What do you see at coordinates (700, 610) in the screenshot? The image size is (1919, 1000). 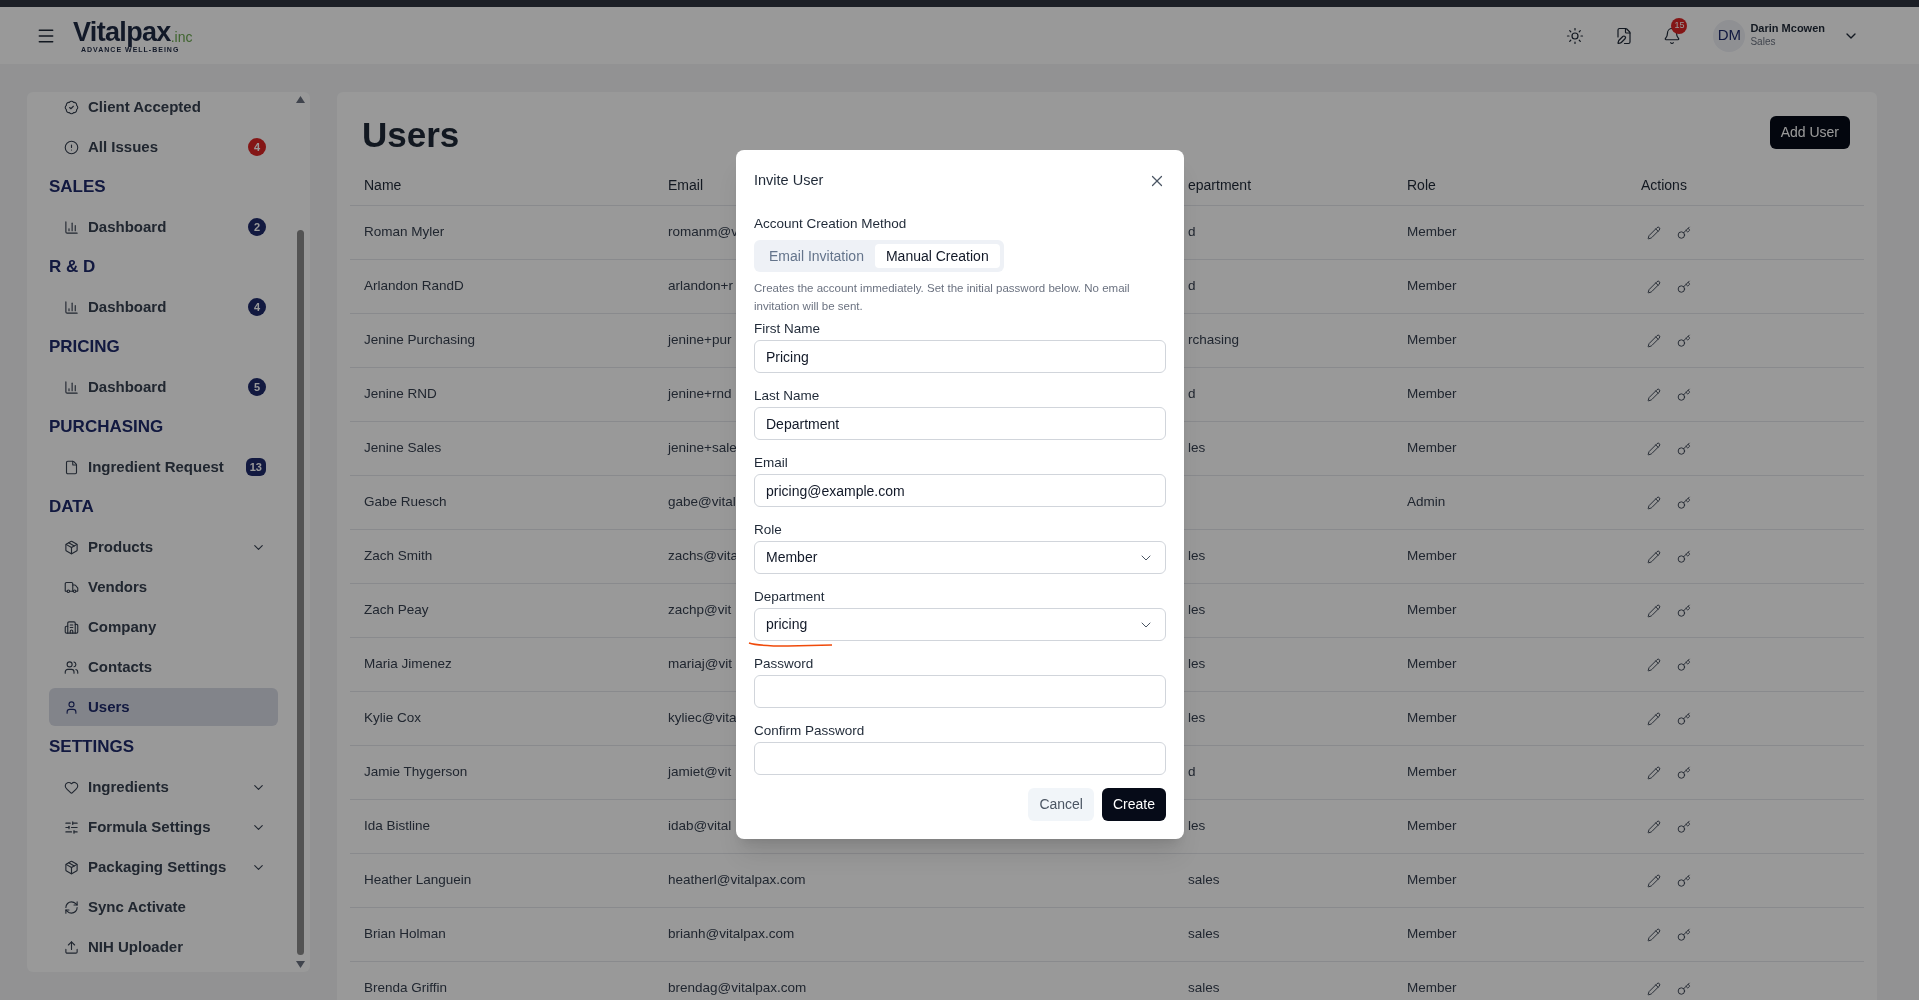 I see `email-cell: zachp@vit` at bounding box center [700, 610].